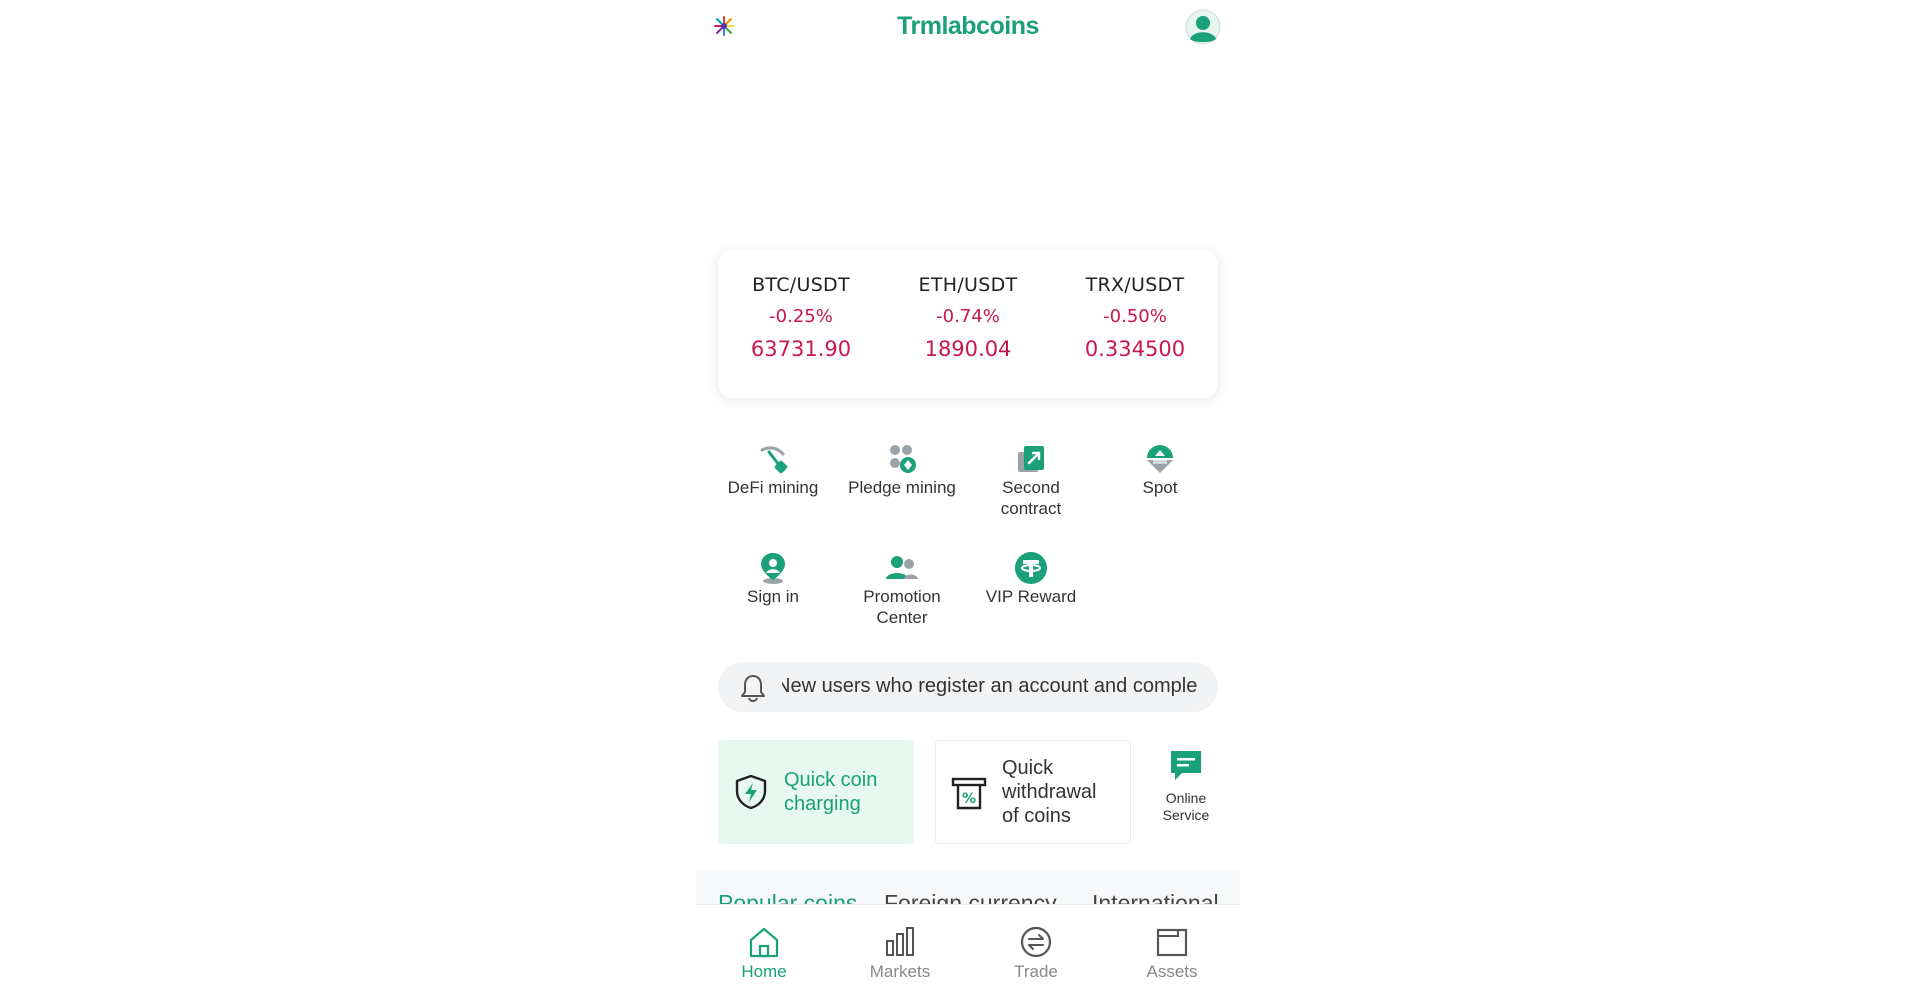 The width and height of the screenshot is (1920, 993). Describe the element at coordinates (1031, 596) in the screenshot. I see `feature-label: VIP Reward` at that location.